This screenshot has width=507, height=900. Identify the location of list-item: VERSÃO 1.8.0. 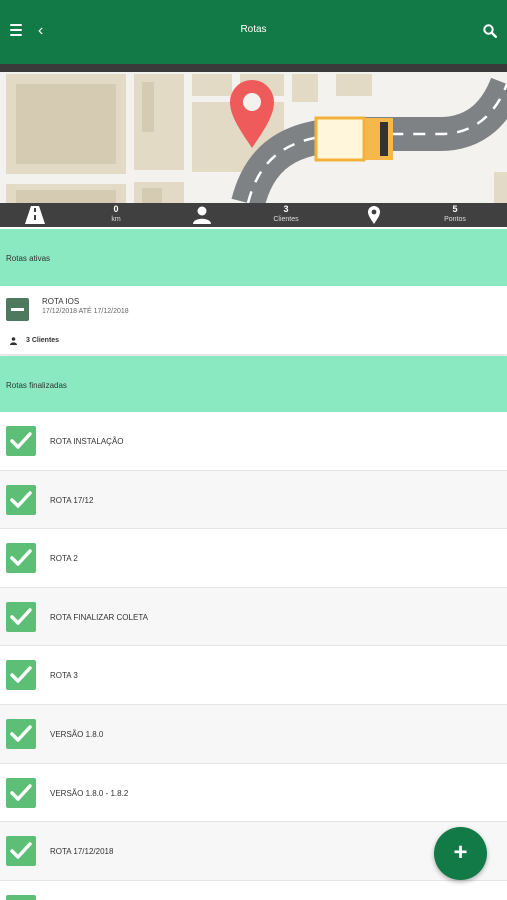
(253, 734).